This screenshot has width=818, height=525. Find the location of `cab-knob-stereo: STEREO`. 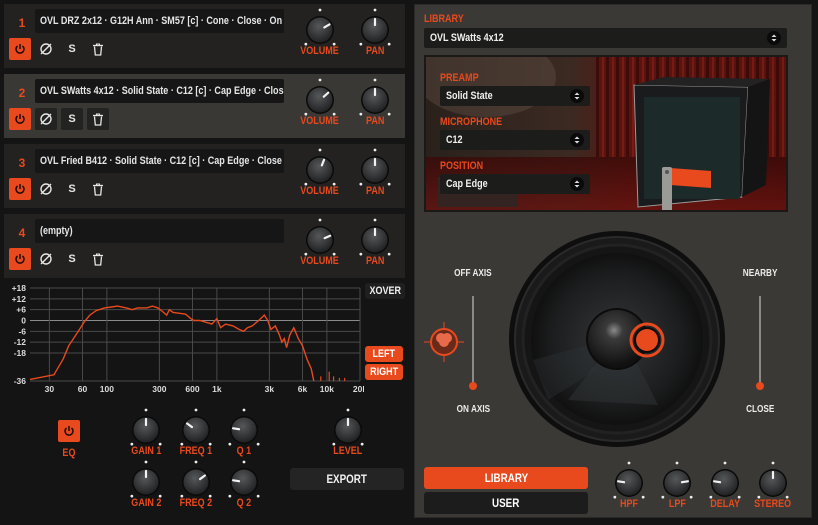

cab-knob-stereo: STEREO is located at coordinates (773, 487).